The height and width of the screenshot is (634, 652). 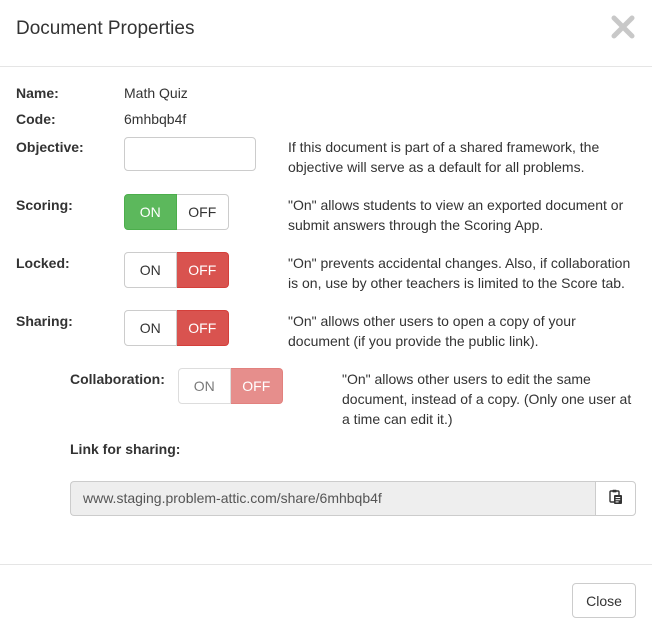 I want to click on locked-on-button: ON, so click(x=150, y=270).